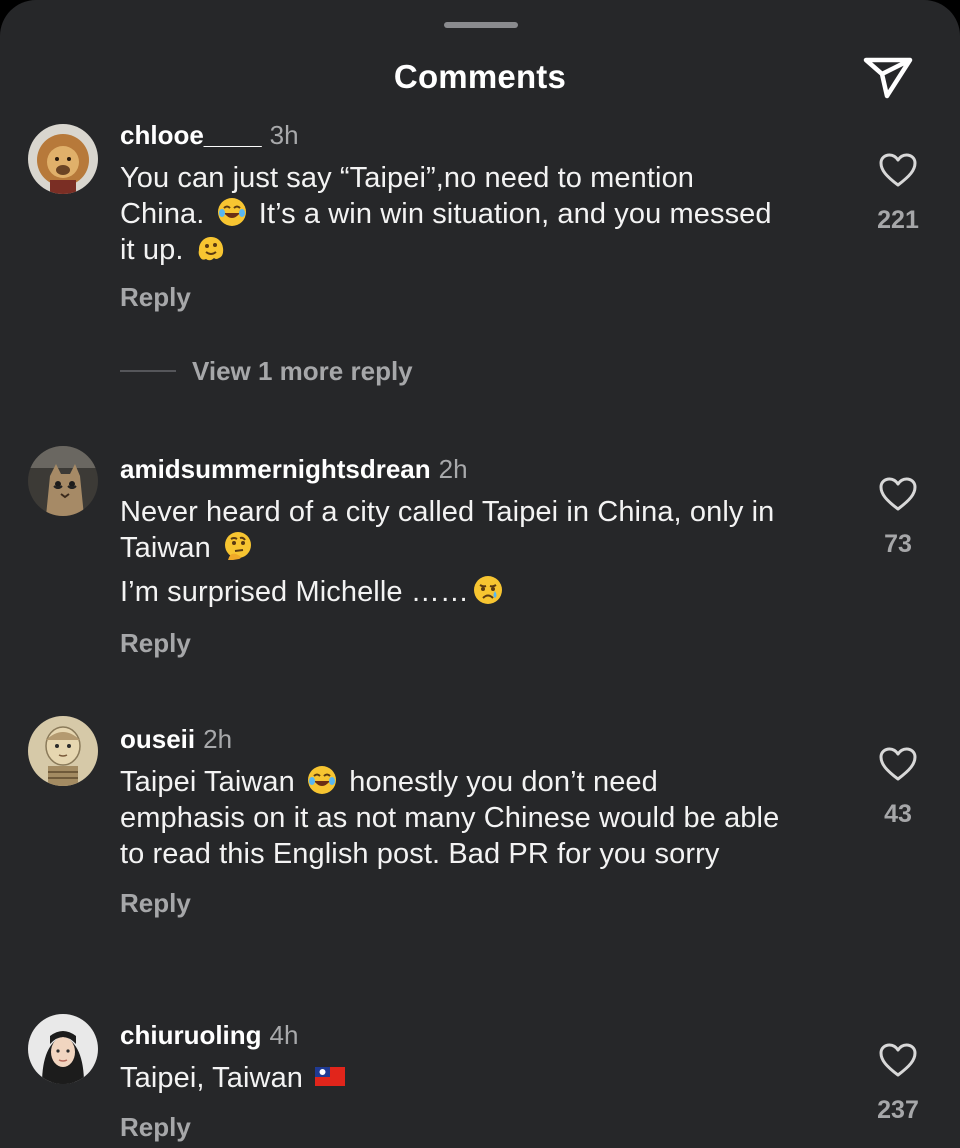 Image resolution: width=960 pixels, height=1148 pixels. I want to click on comment-meta: chiuruoling 4h, so click(480, 1035).